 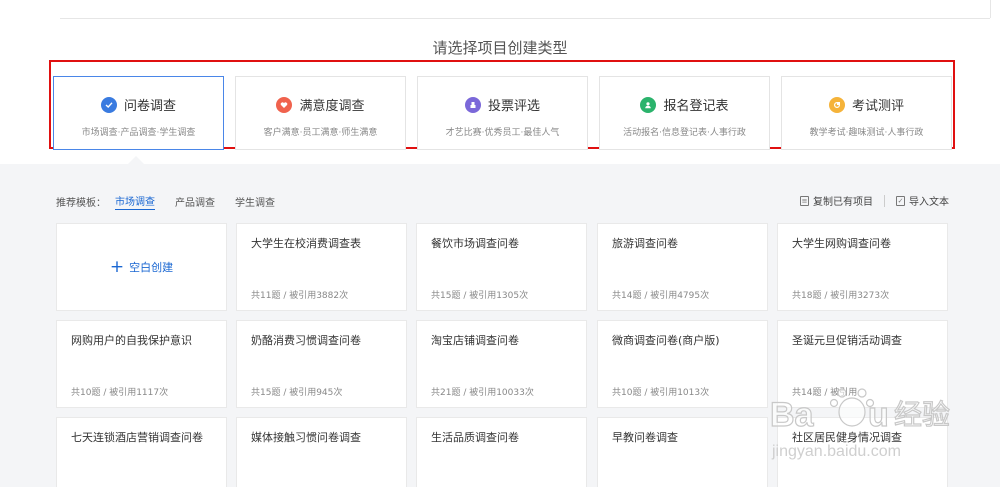 I want to click on import-text-button: ✓ 导入文本, so click(x=922, y=200).